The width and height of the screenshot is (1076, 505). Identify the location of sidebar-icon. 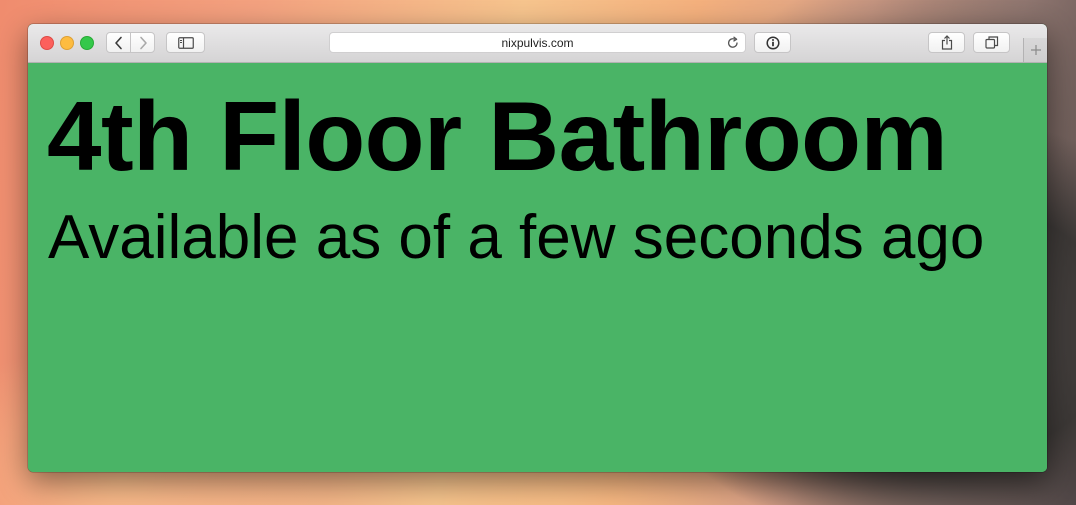
(185, 42).